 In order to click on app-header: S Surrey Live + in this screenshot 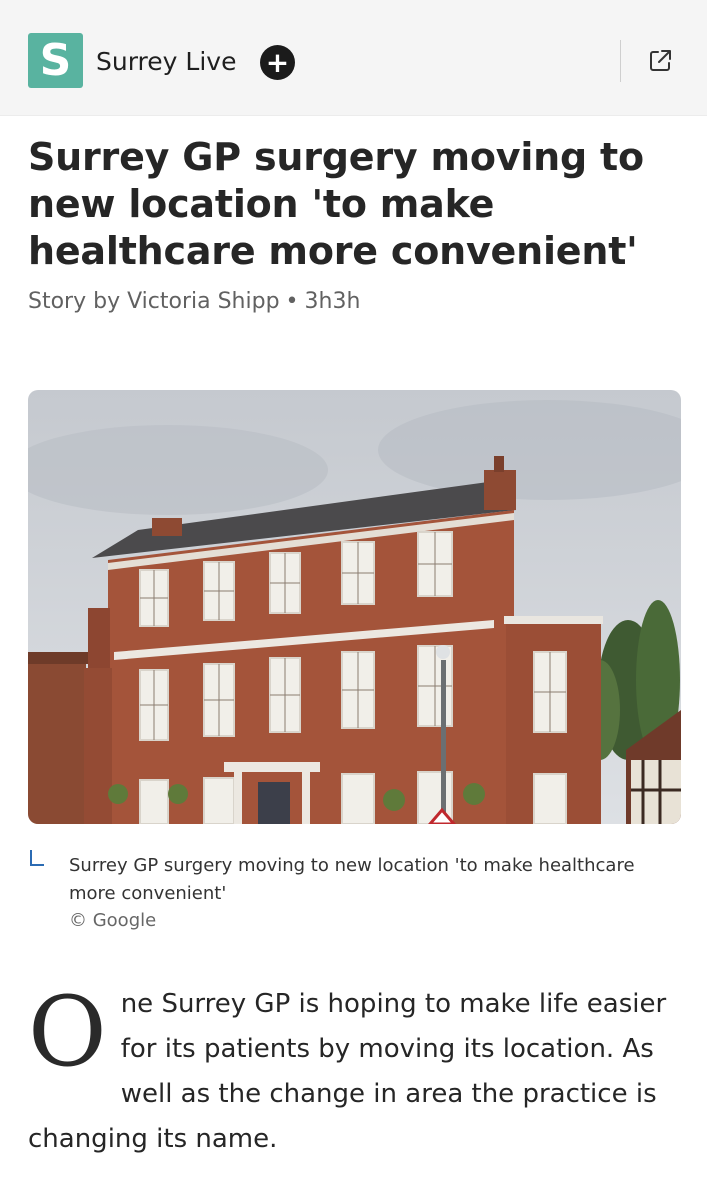, I will do `click(353, 58)`.